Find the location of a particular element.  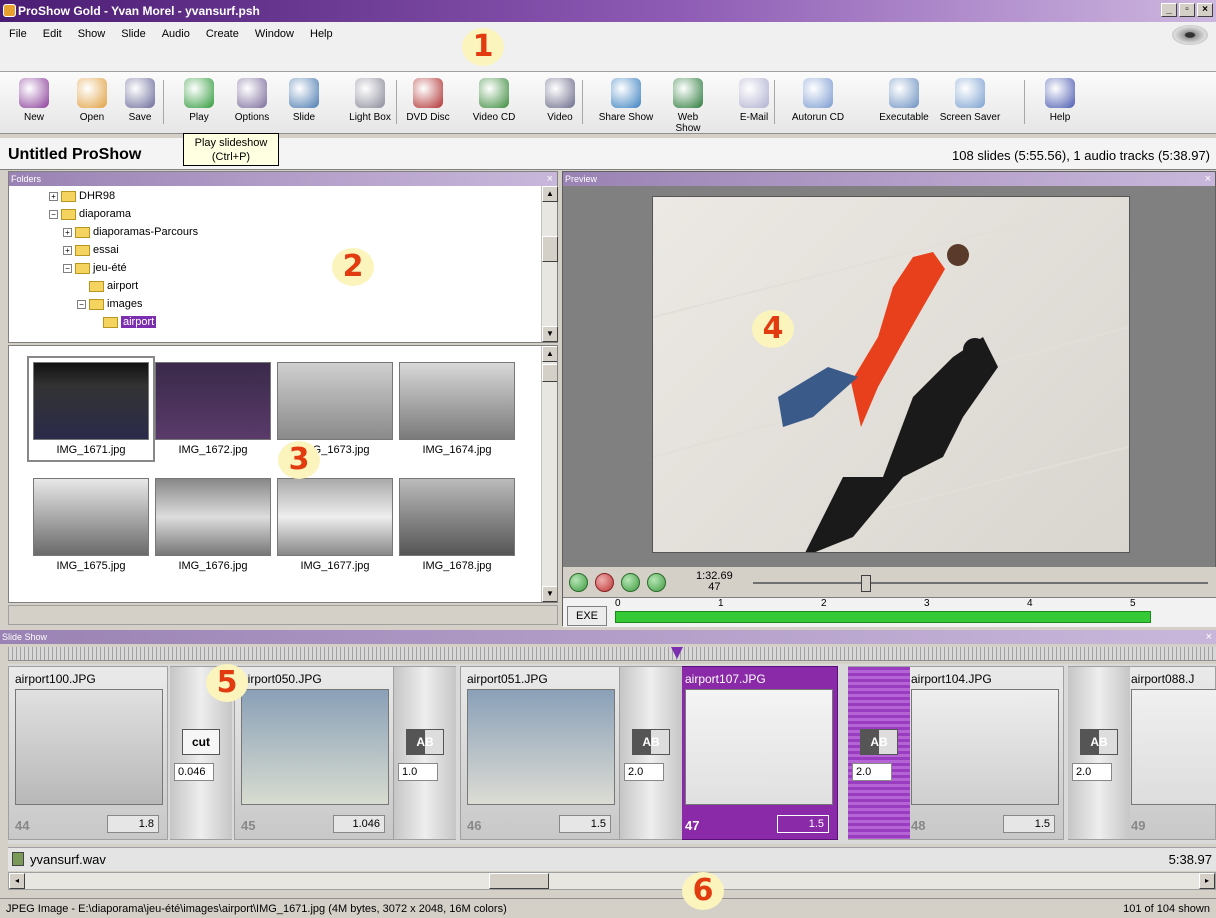

screensaver-button: Screen Saver is located at coordinates (970, 100).